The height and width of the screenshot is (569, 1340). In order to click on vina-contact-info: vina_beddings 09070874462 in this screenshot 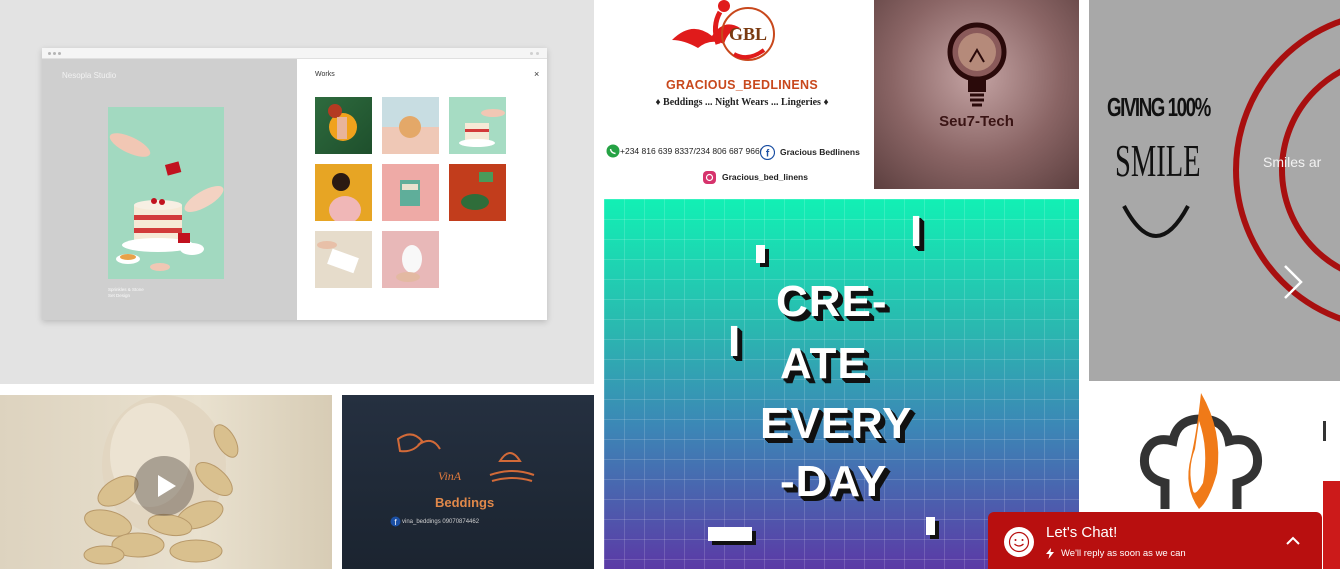, I will do `click(441, 522)`.